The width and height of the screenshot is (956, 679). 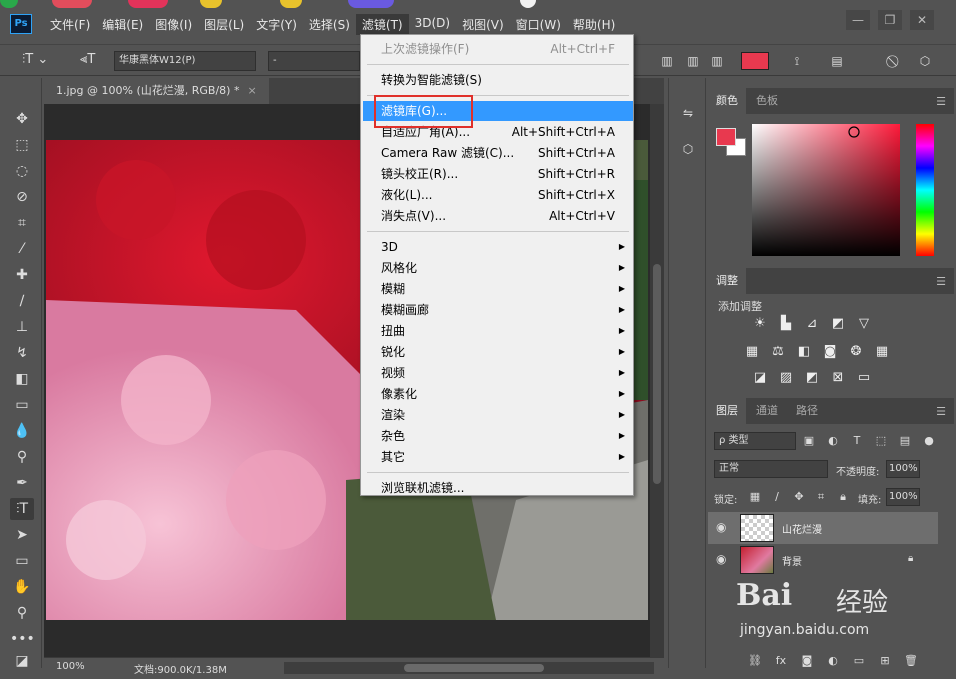 What do you see at coordinates (22, 457) in the screenshot?
I see `dodge-tool-icon: ⚲` at bounding box center [22, 457].